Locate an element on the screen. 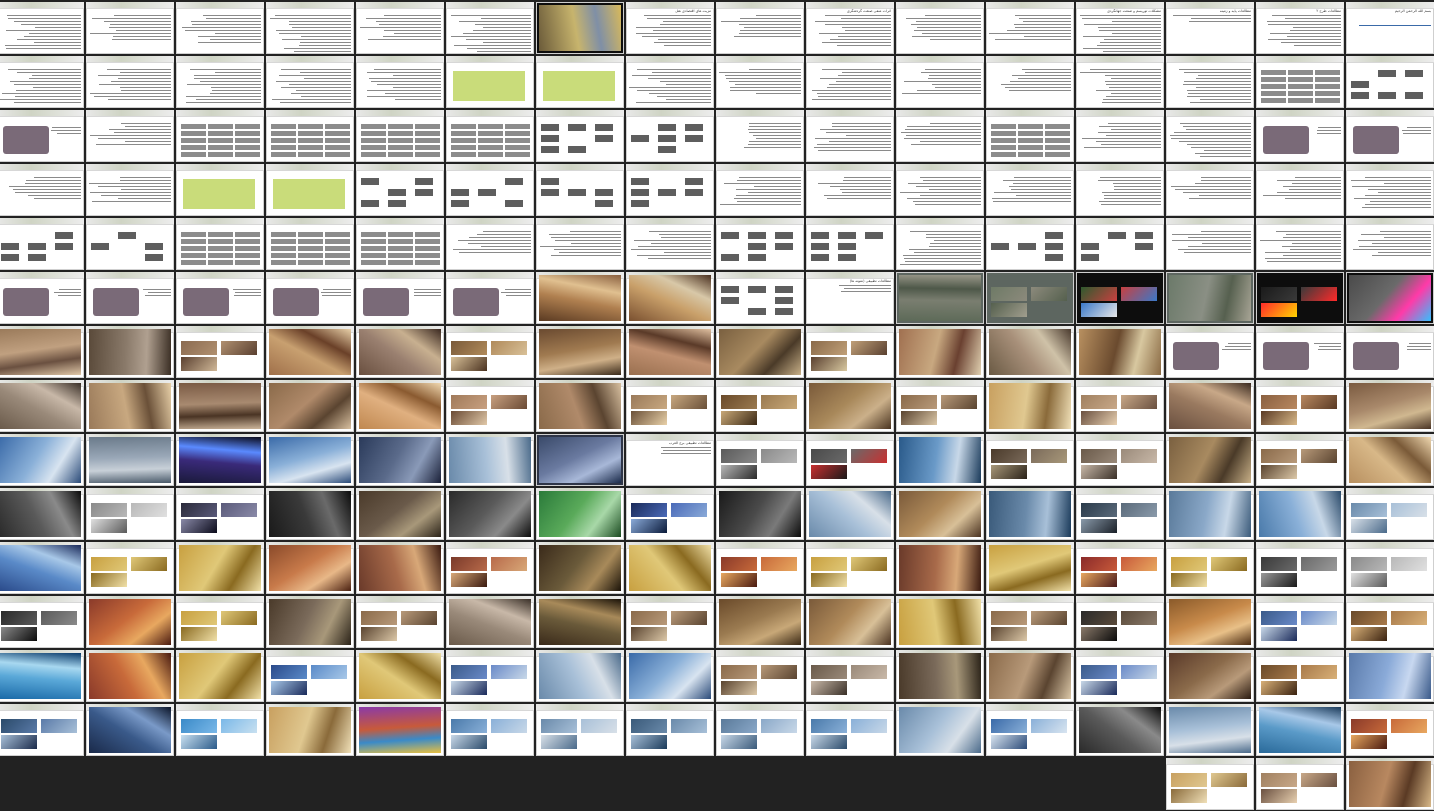  slide-thumbnail: مزیت های اقتصادی هتل is located at coordinates (670, 28).